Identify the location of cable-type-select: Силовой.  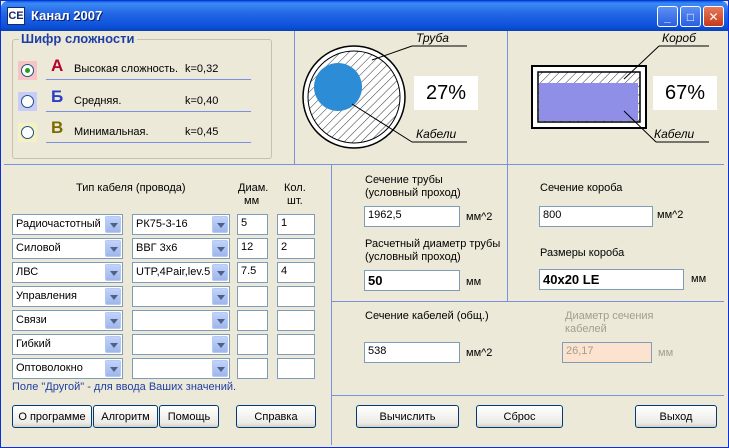
(67, 248).